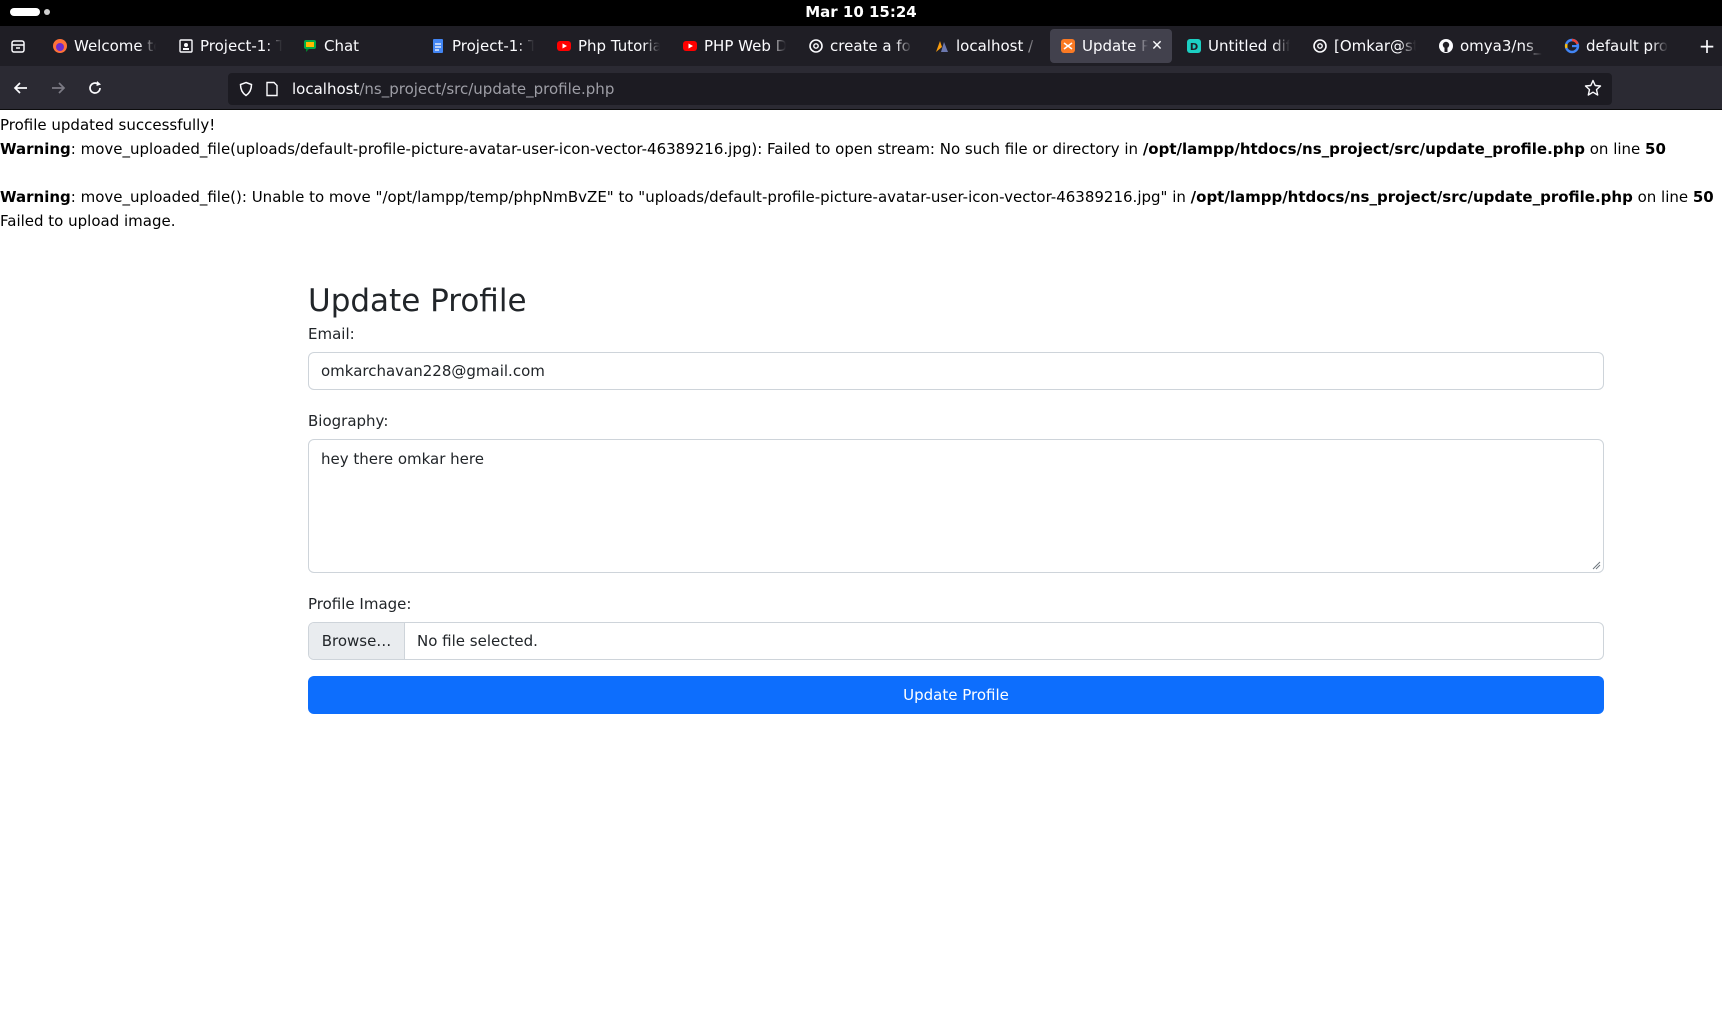 The image size is (1722, 1023). What do you see at coordinates (417, 301) in the screenshot?
I see `form-title: Update Profile` at bounding box center [417, 301].